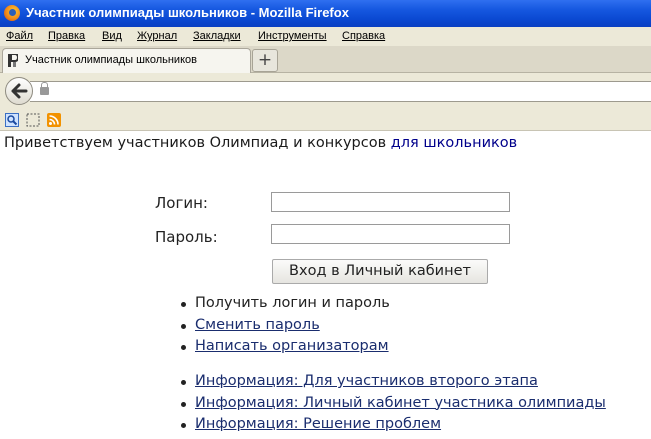 This screenshot has width=651, height=439. I want to click on list-item: Информация: Для участников второго этапа, so click(393, 384).